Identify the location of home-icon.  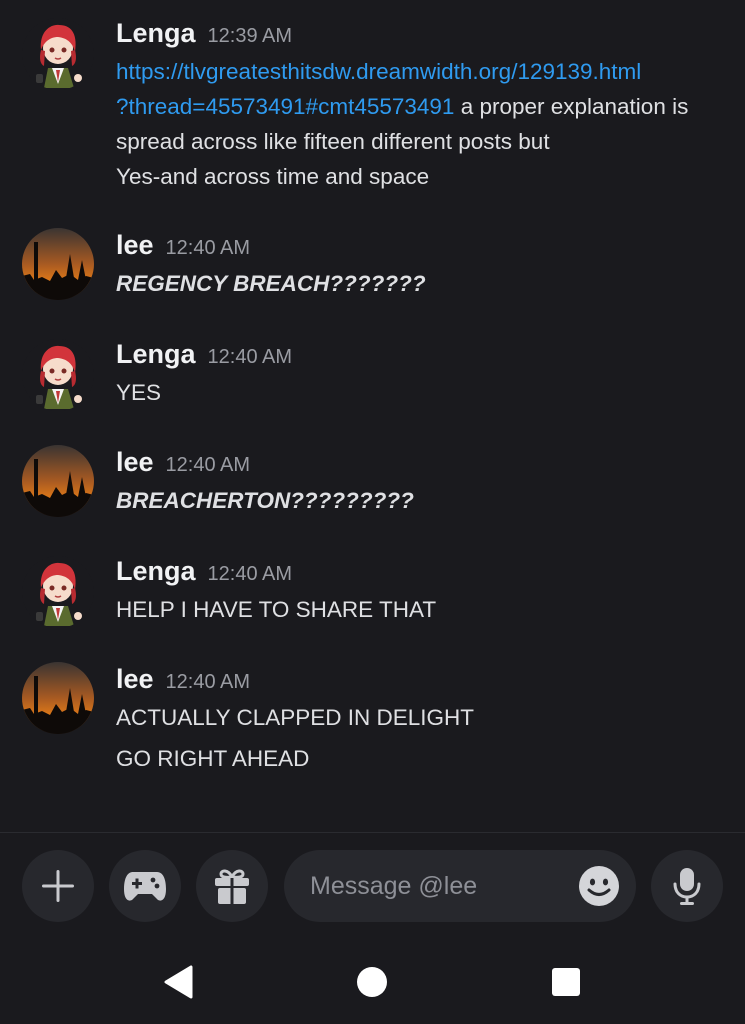
(372, 982).